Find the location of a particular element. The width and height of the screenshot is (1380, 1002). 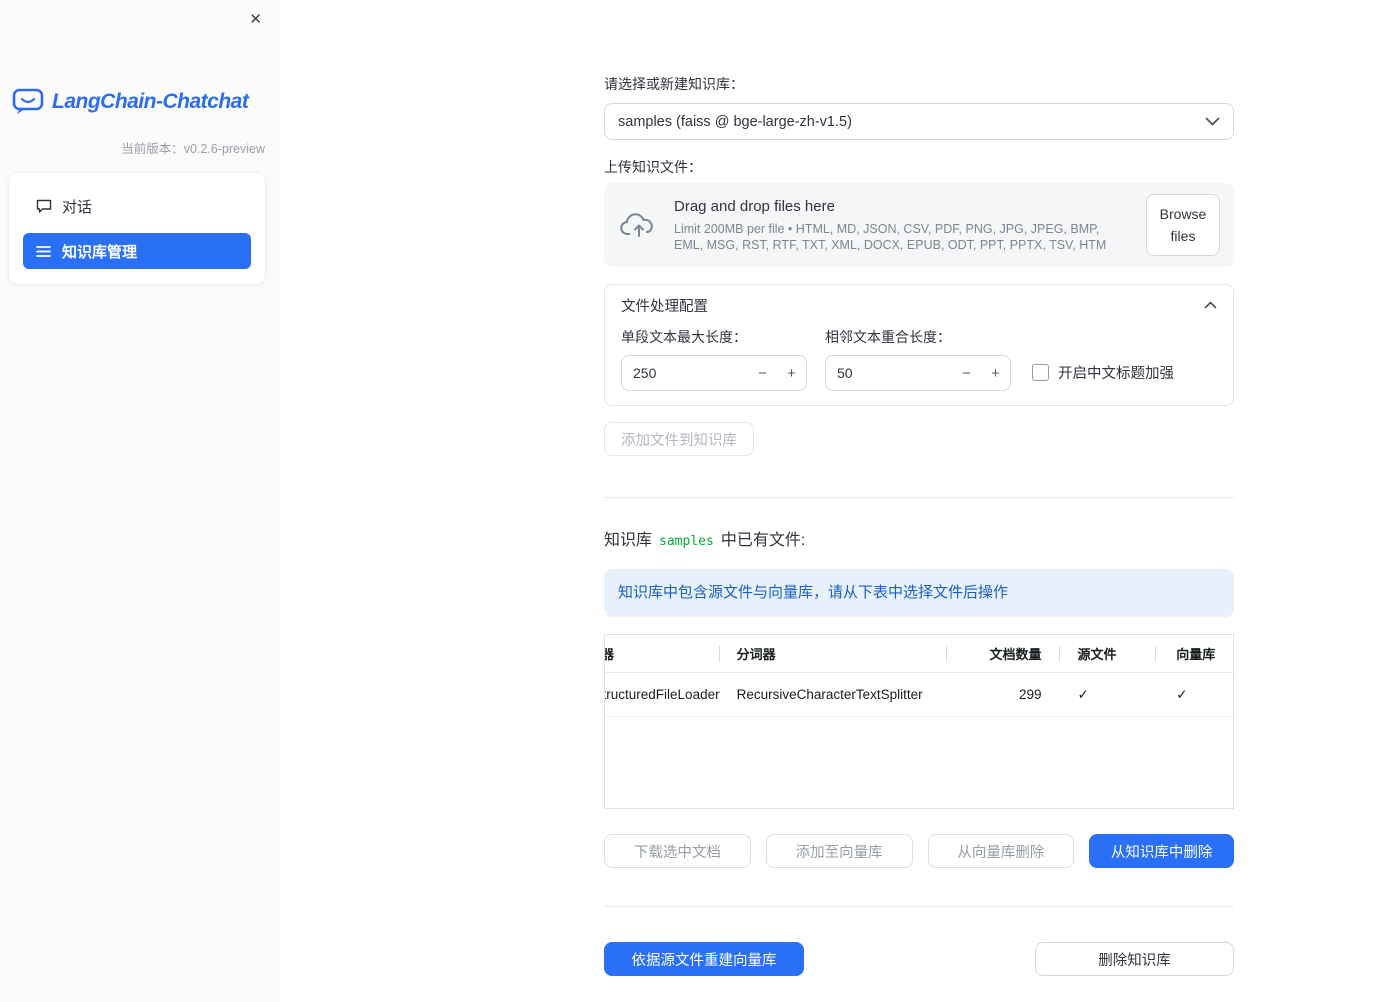

chunk-size-label: 单段文本最大长度： is located at coordinates (684, 337).